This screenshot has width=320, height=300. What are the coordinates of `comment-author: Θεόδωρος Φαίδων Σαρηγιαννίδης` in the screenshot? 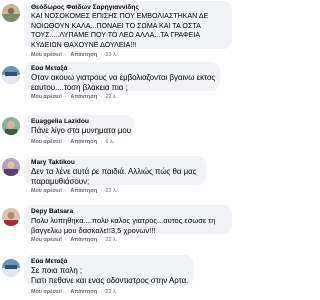 It's located at (128, 7).